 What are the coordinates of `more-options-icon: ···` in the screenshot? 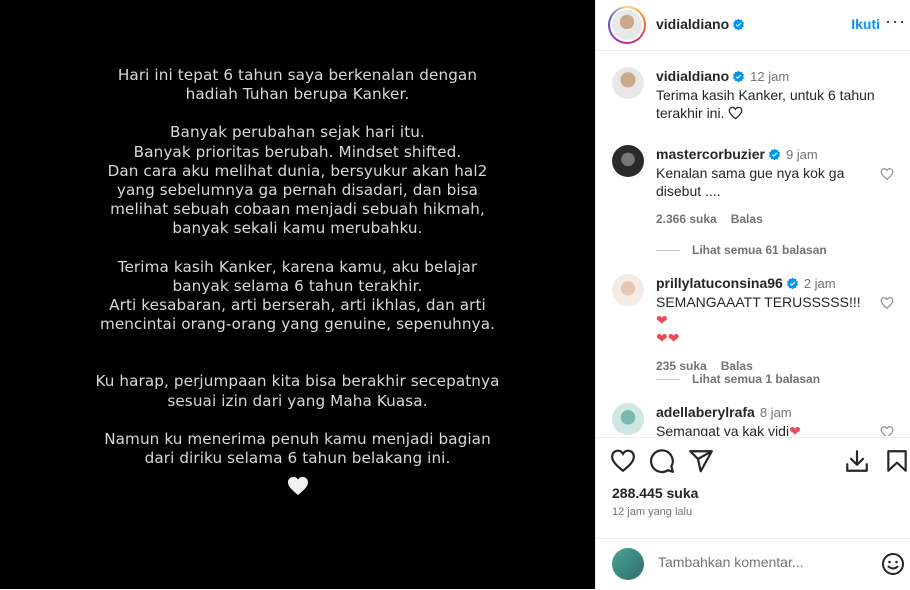 It's located at (895, 21).